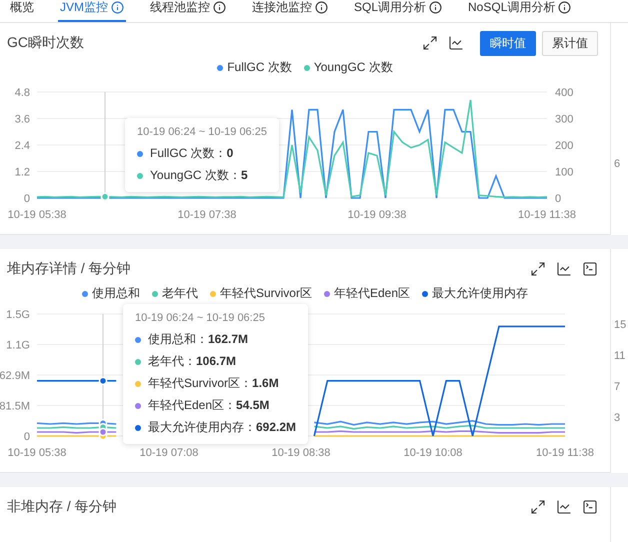 The height and width of the screenshot is (542, 628). What do you see at coordinates (433, 453) in the screenshot?
I see `axis-label: 10-19 10:08` at bounding box center [433, 453].